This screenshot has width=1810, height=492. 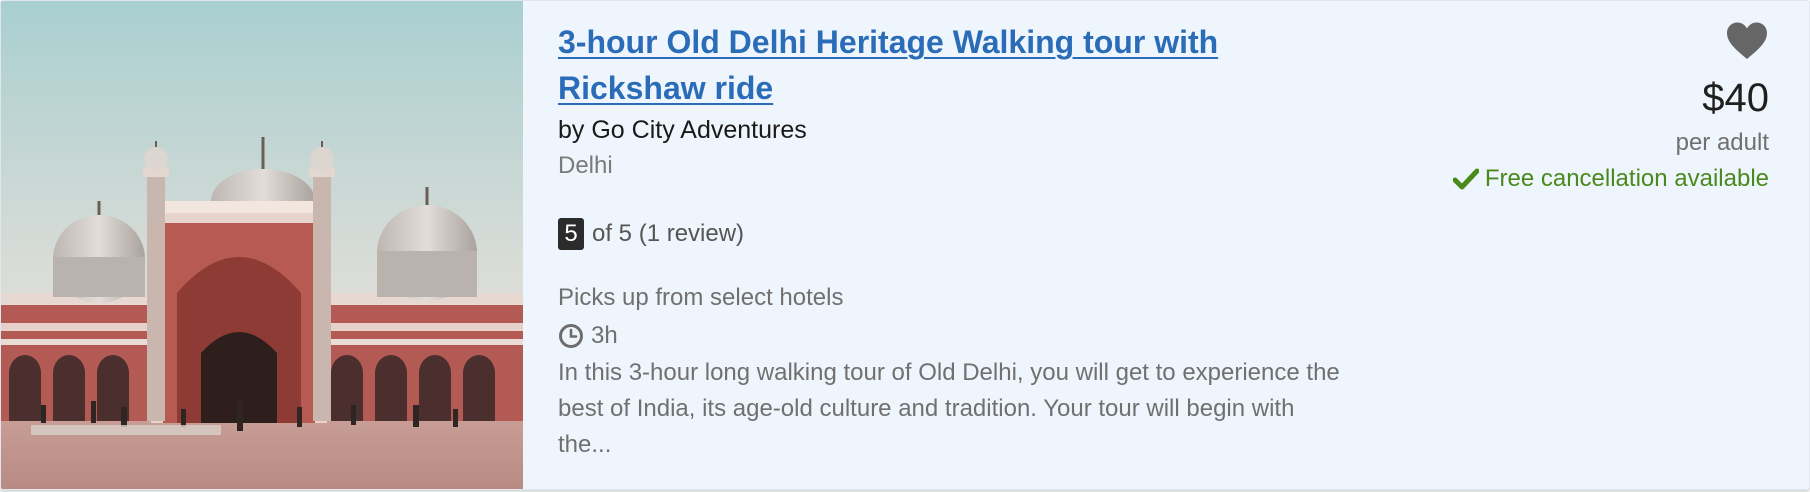 What do you see at coordinates (958, 336) in the screenshot?
I see `duration-row: 3h` at bounding box center [958, 336].